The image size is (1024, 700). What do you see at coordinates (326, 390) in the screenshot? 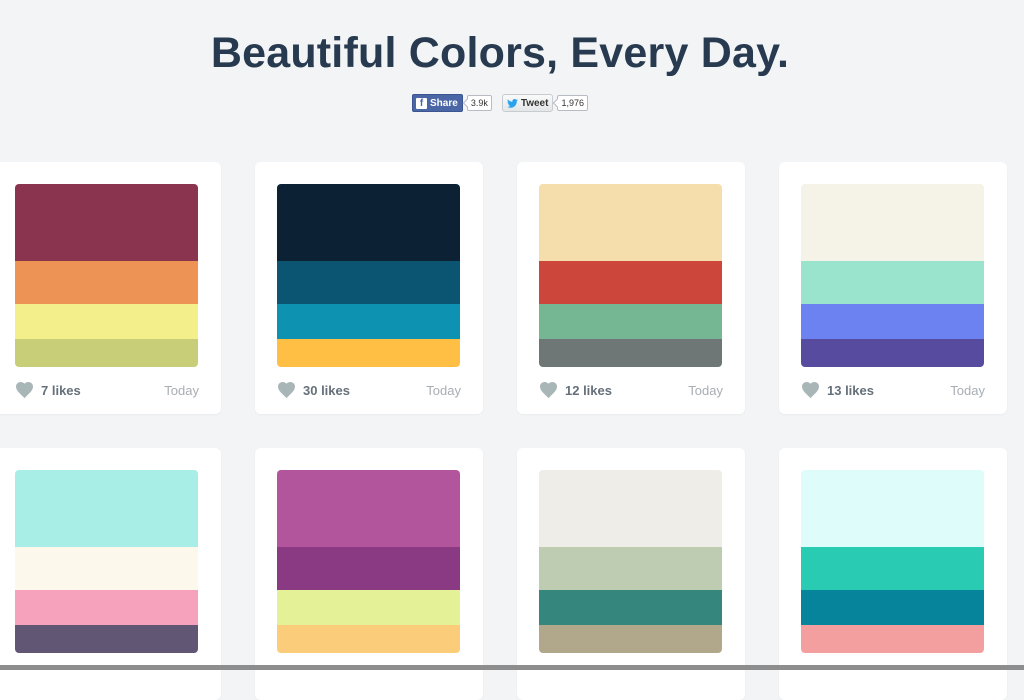
I see `likes-count: 30 likes` at bounding box center [326, 390].